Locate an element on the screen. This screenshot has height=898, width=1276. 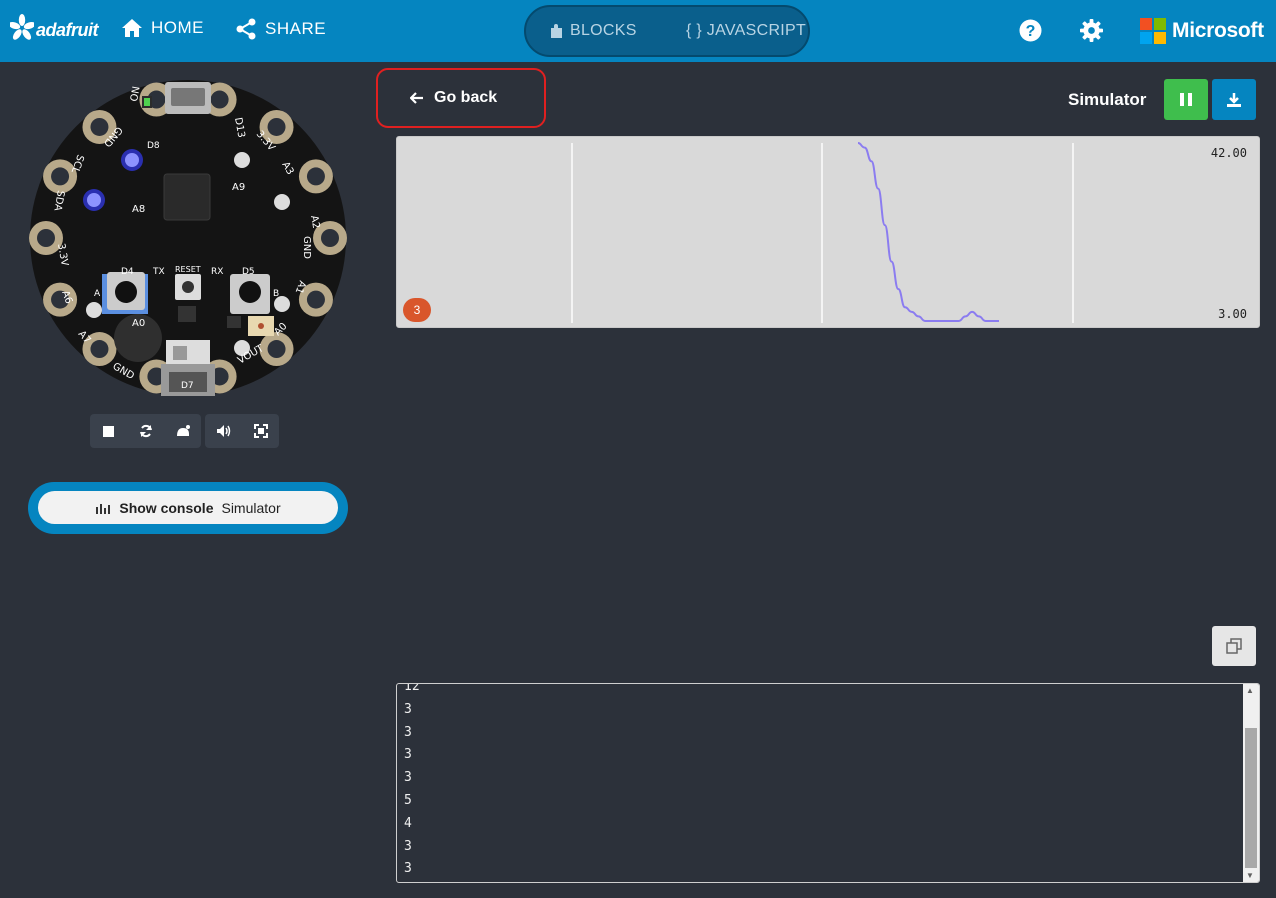
console-scrollbar: ▲ ▼ is located at coordinates (1251, 783).